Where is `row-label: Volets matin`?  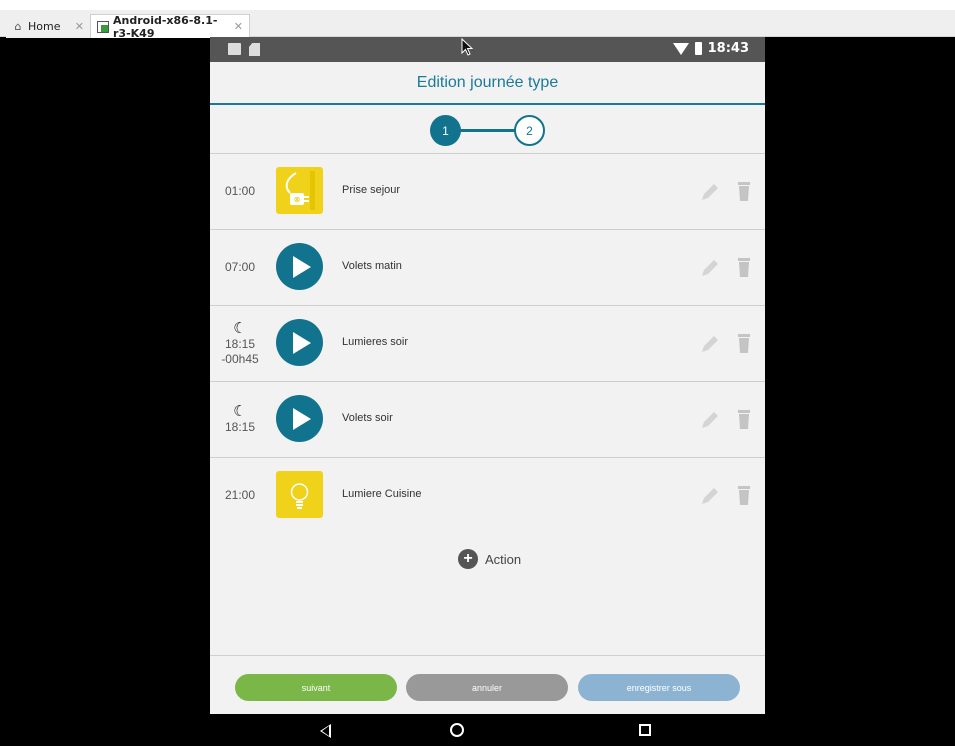 row-label: Volets matin is located at coordinates (372, 266).